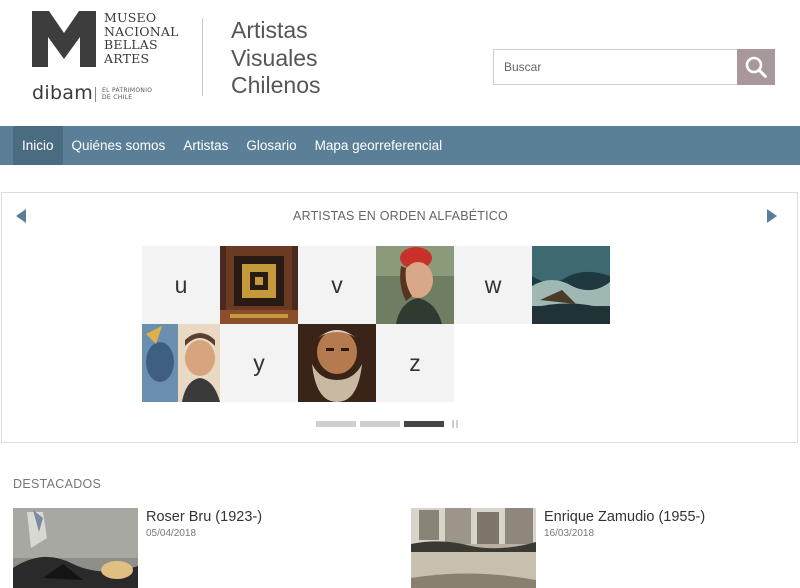 The height and width of the screenshot is (588, 800). Describe the element at coordinates (21, 216) in the screenshot. I see `arrow-left-icon` at that location.